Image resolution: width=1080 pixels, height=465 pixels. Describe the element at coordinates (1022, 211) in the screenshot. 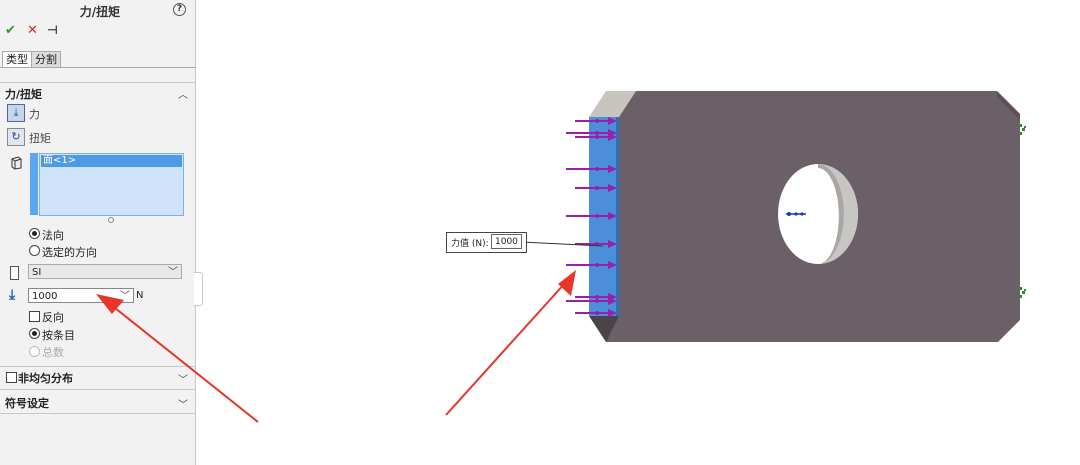

I see `fixture-icon` at that location.